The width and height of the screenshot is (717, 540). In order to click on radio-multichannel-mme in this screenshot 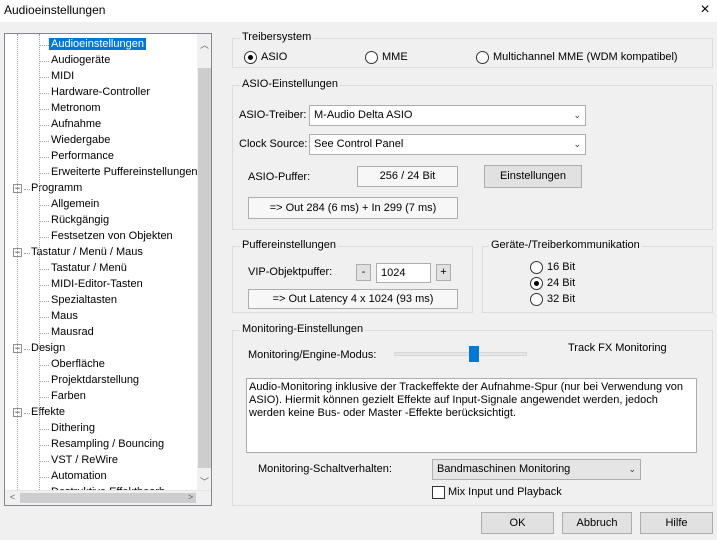, I will do `click(482, 57)`.